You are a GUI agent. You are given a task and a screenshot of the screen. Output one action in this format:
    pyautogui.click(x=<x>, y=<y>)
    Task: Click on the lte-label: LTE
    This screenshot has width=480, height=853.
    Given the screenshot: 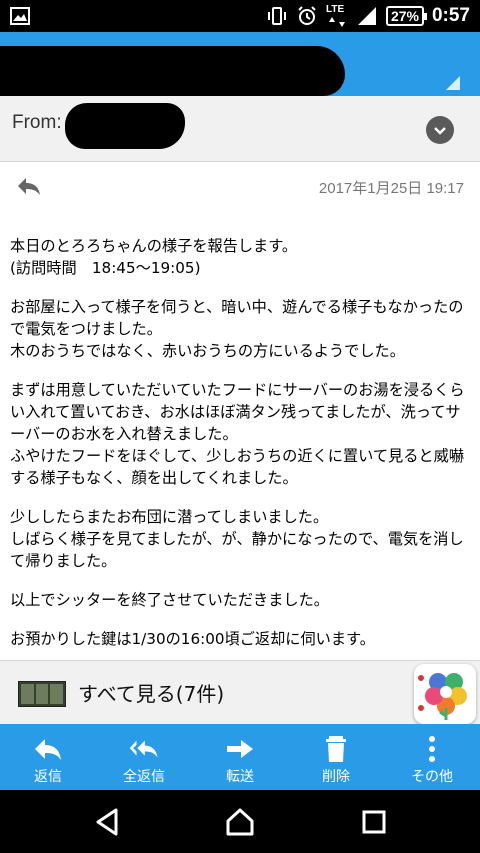 What is the action you would take?
    pyautogui.click(x=335, y=9)
    